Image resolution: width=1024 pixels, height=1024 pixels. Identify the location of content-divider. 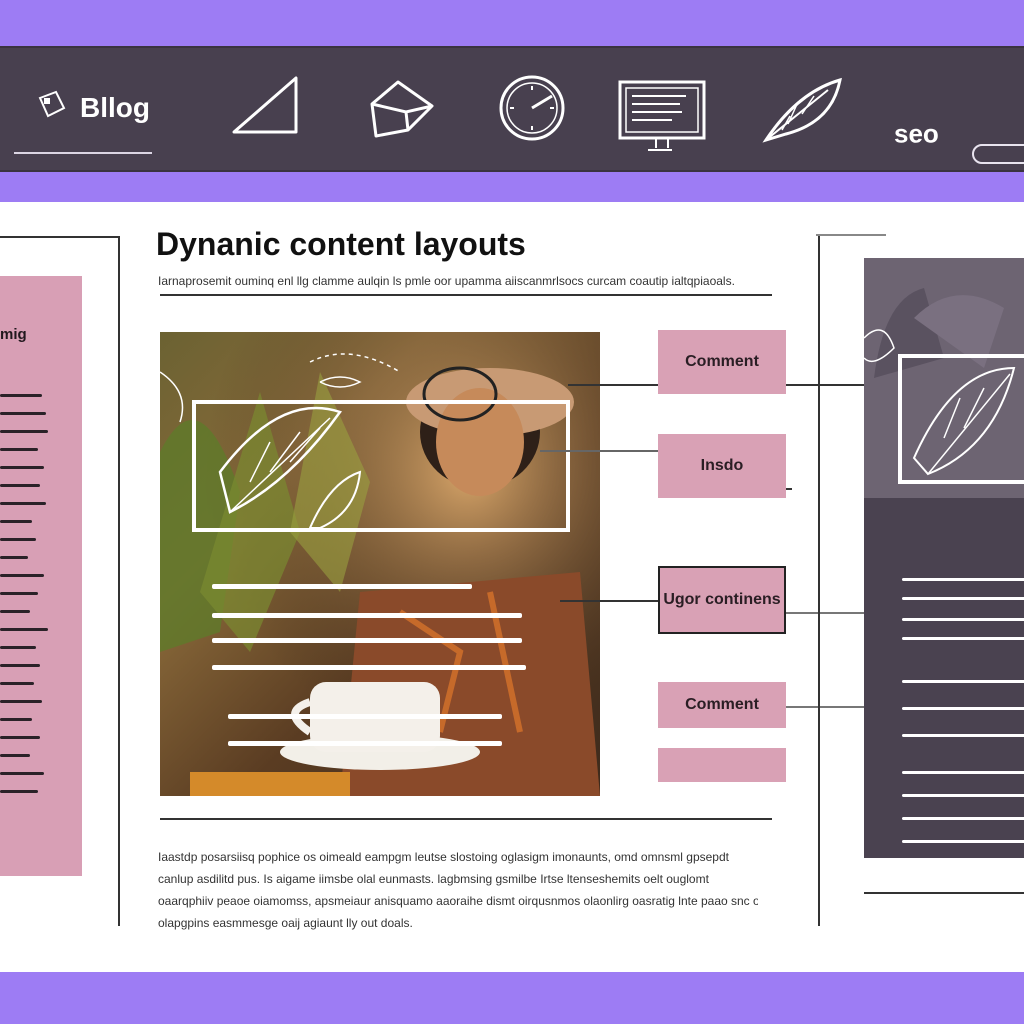
(466, 819).